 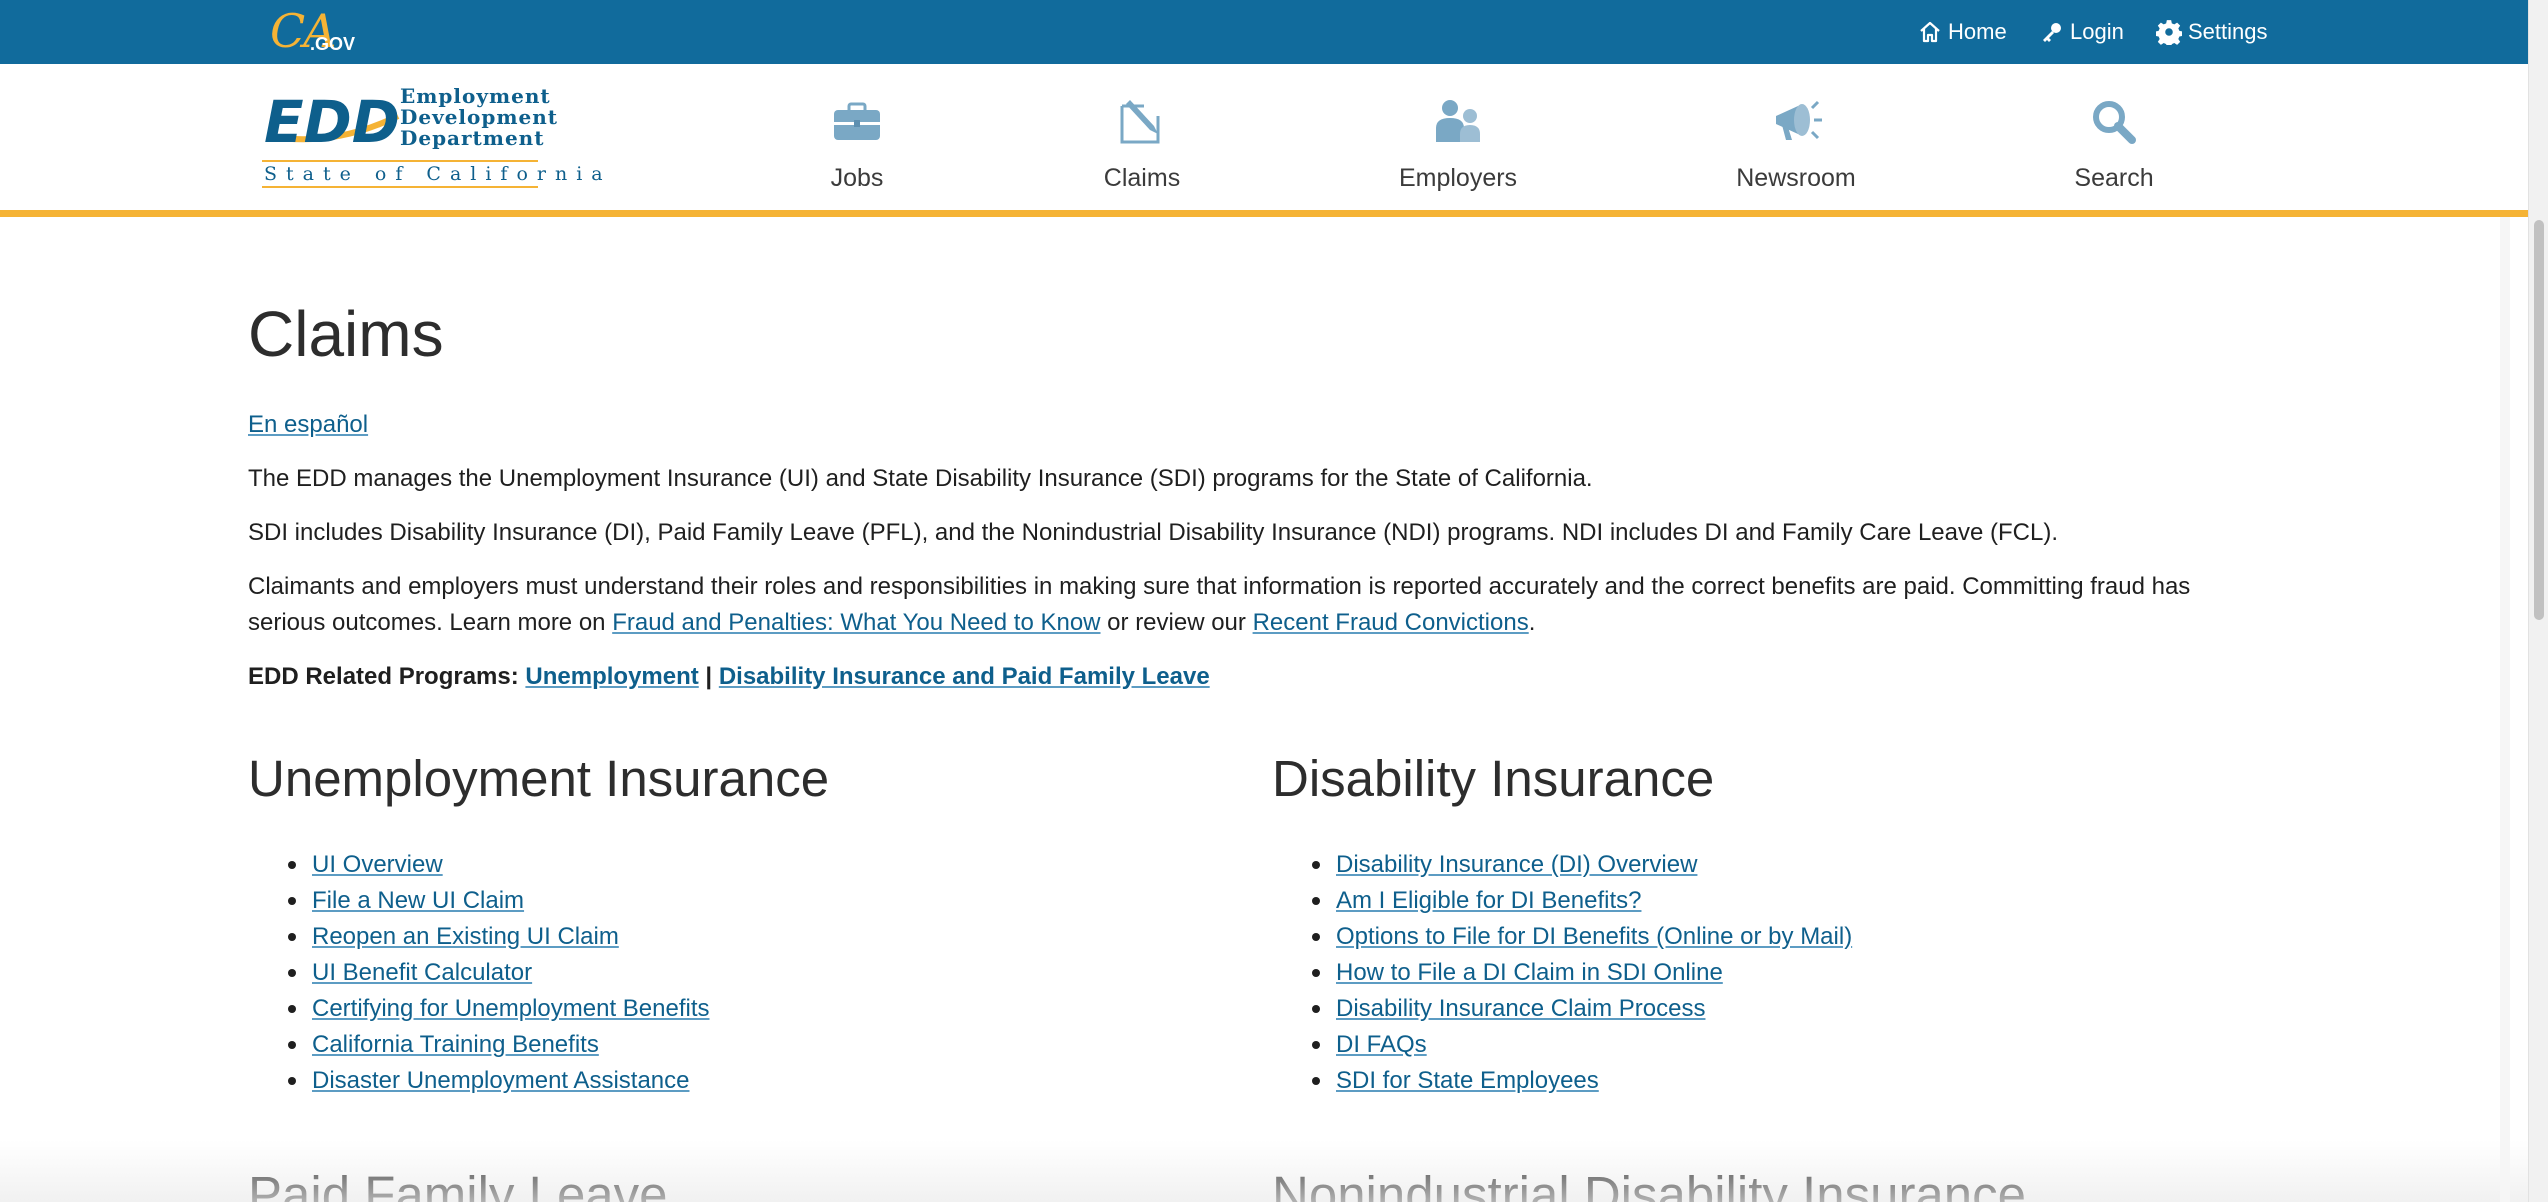 I want to click on edd-name: Employment Development Department, so click(x=479, y=117).